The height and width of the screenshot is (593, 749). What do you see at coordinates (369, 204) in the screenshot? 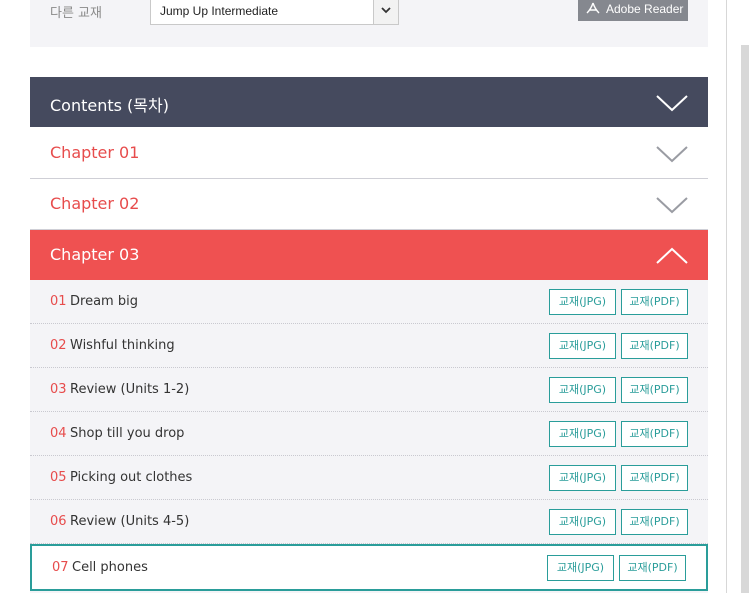
I see `chapter-02-row: Chapter 02` at bounding box center [369, 204].